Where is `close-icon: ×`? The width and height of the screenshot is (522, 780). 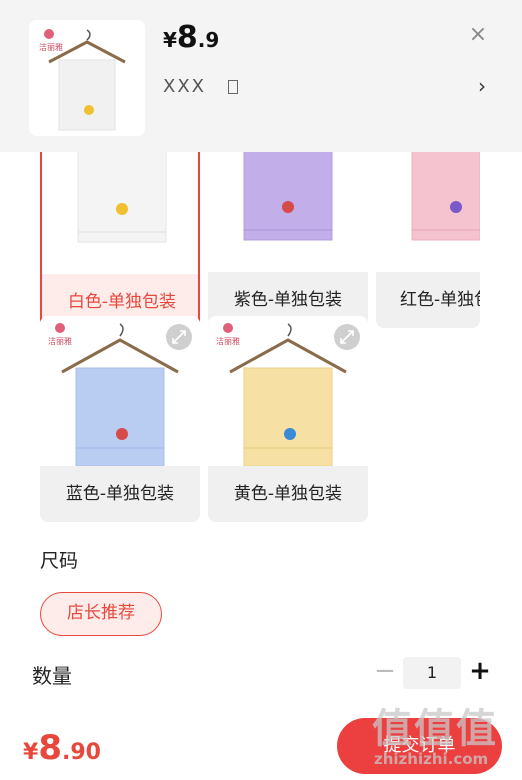 close-icon: × is located at coordinates (478, 35).